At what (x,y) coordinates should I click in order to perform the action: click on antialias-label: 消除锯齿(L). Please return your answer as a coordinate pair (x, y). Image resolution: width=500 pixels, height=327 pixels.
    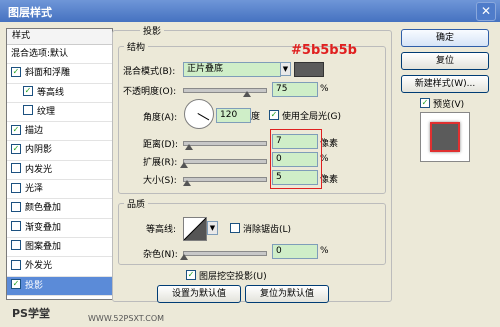
    Looking at the image, I should click on (267, 230).